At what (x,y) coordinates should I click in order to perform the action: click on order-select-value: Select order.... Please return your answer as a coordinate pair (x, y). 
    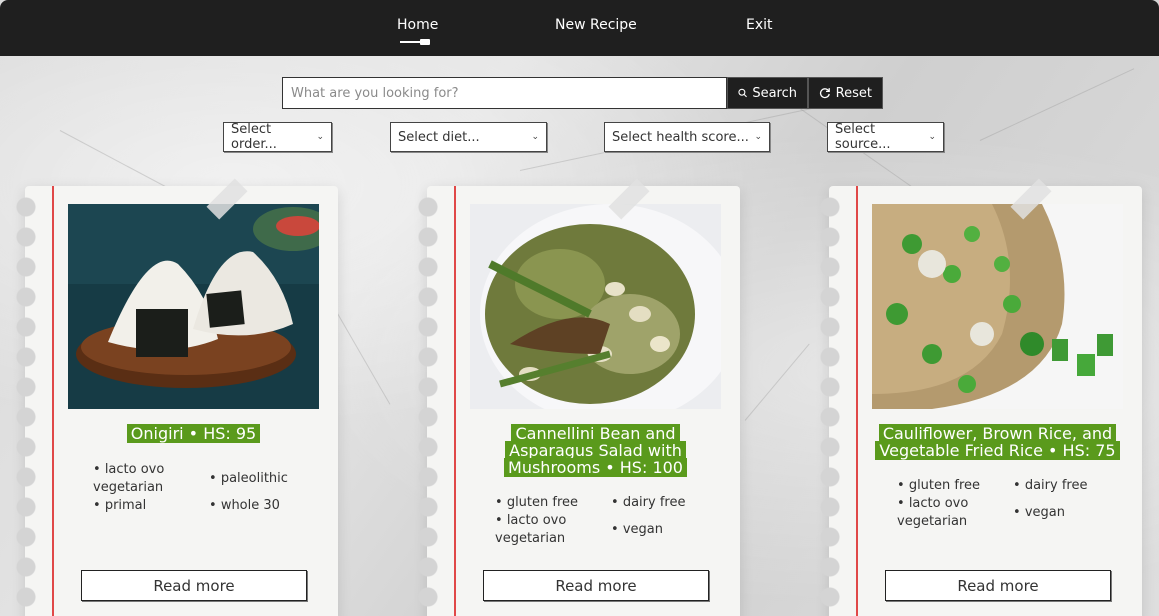
    Looking at the image, I should click on (254, 137).